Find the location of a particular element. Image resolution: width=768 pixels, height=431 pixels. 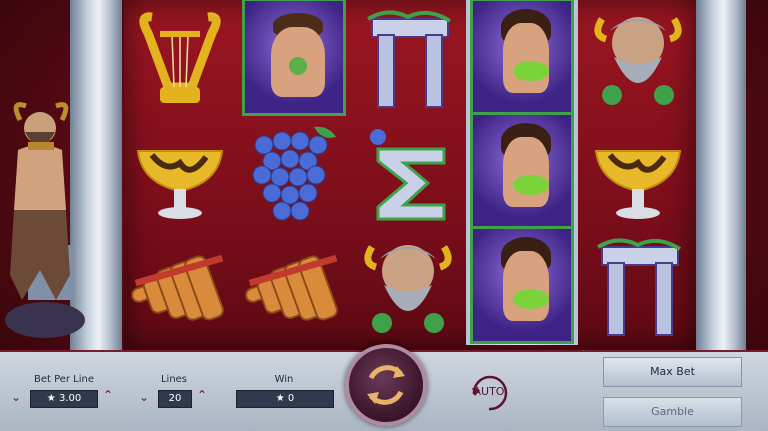

lines-label: Lines is located at coordinates (174, 379).